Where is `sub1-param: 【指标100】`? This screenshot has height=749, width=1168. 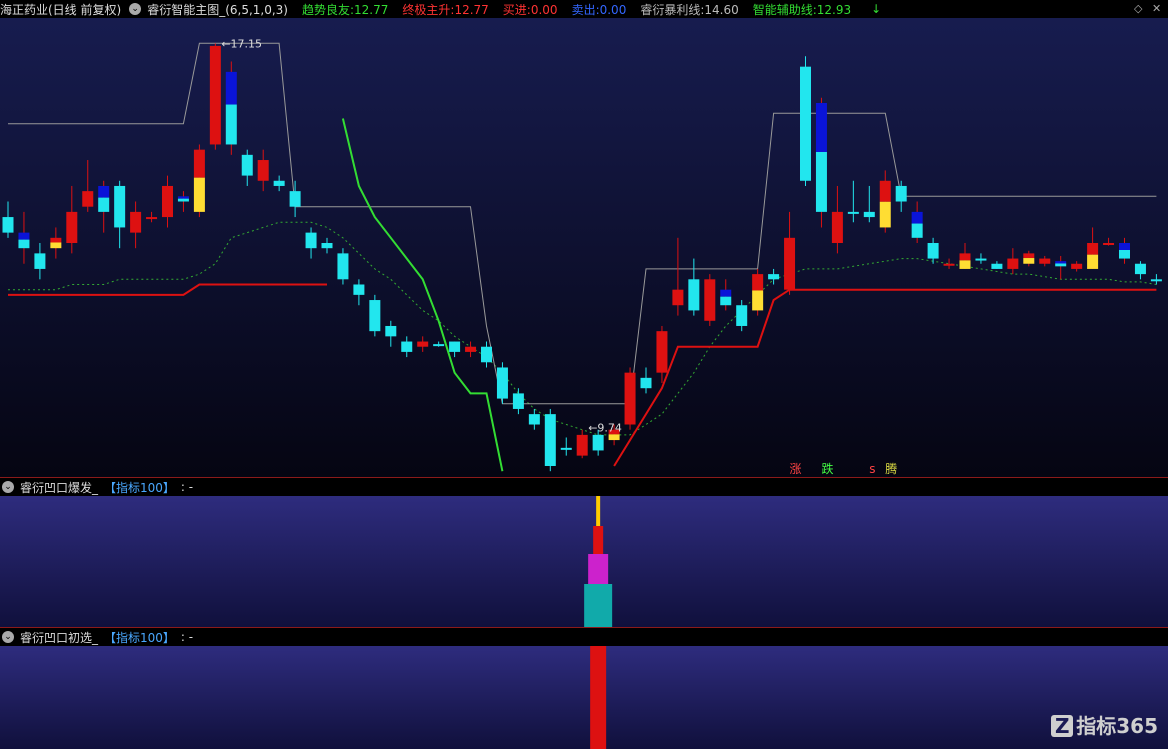 sub1-param: 【指标100】 is located at coordinates (139, 487).